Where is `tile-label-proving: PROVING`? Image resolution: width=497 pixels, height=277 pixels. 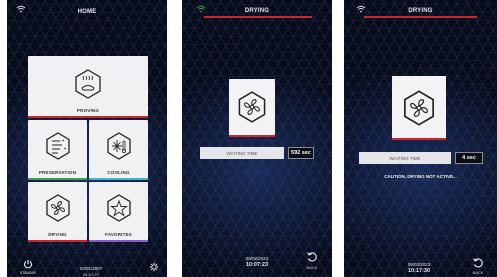
tile-label-proving: PROVING is located at coordinates (88, 110).